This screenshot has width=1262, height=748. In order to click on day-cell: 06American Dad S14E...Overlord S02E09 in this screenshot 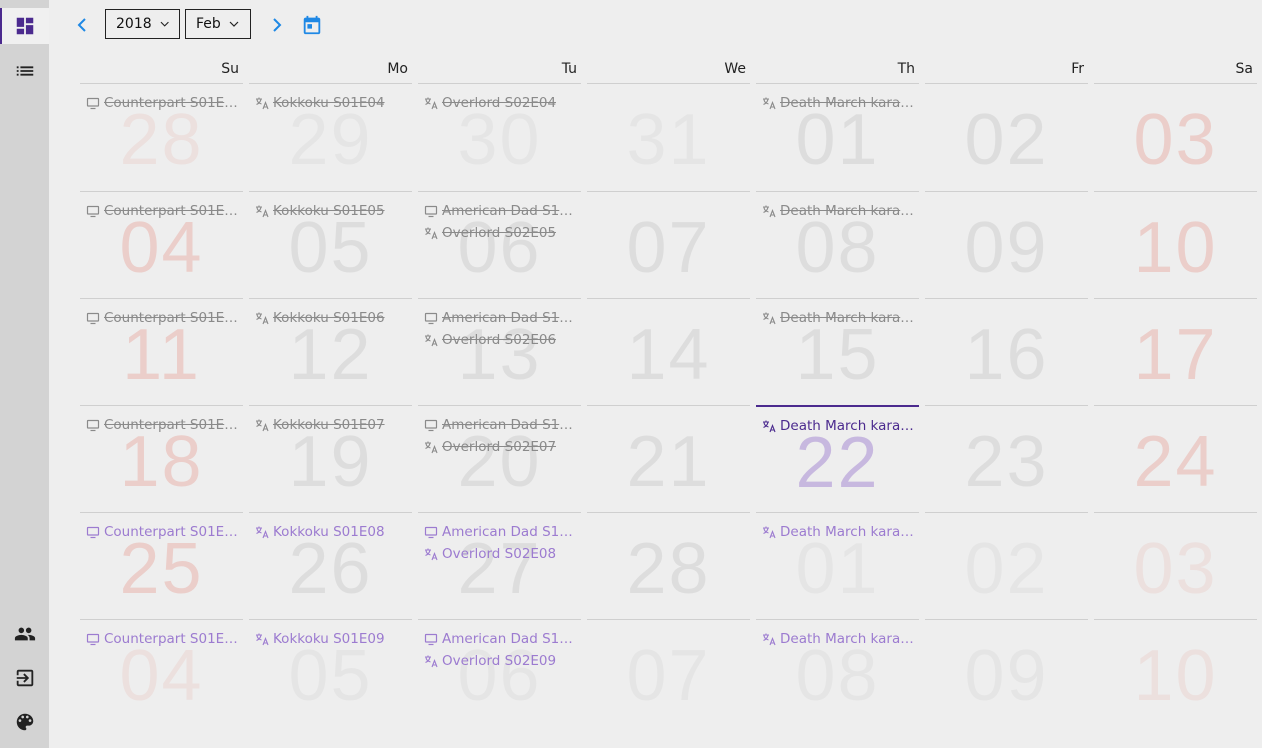, I will do `click(499, 672)`.